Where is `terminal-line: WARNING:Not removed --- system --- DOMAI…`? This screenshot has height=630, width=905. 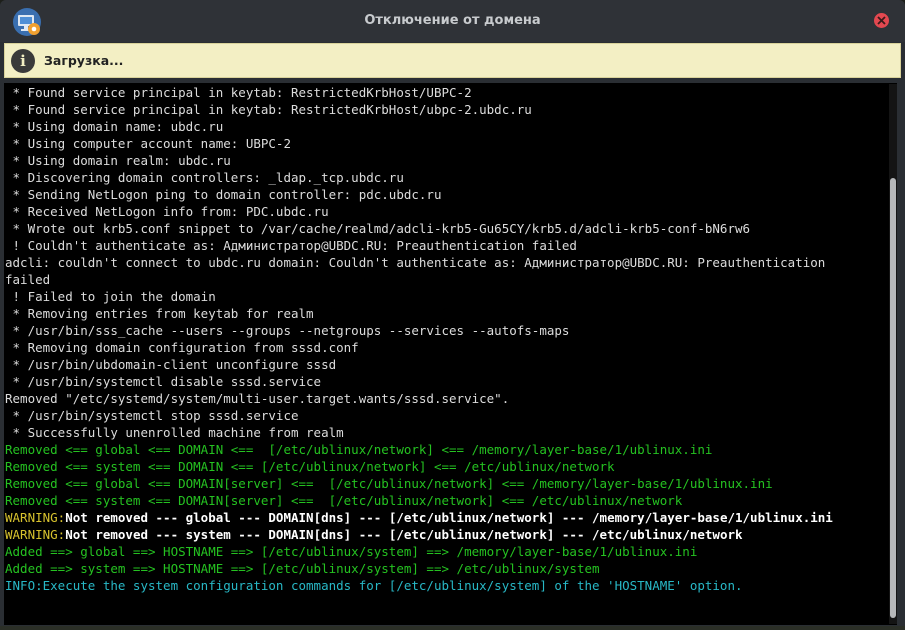
terminal-line: WARNING:Not removed --- system --- DOMAI… is located at coordinates (445, 534).